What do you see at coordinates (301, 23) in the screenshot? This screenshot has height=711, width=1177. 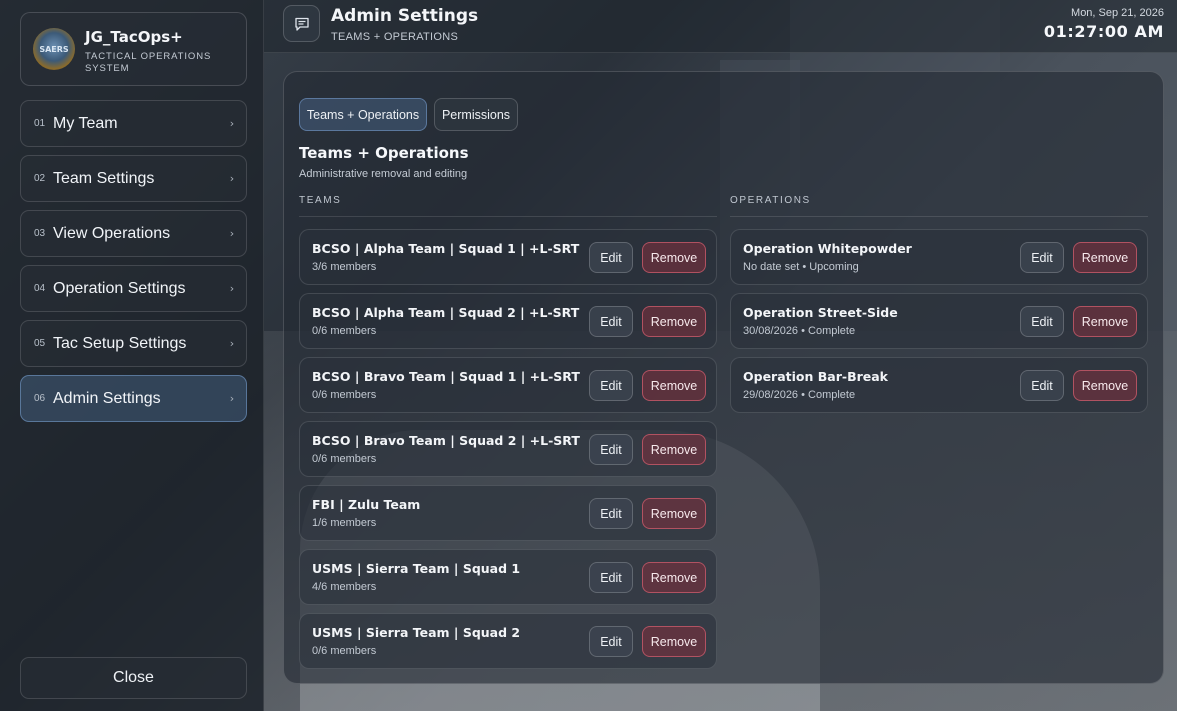 I see `chat-icon` at bounding box center [301, 23].